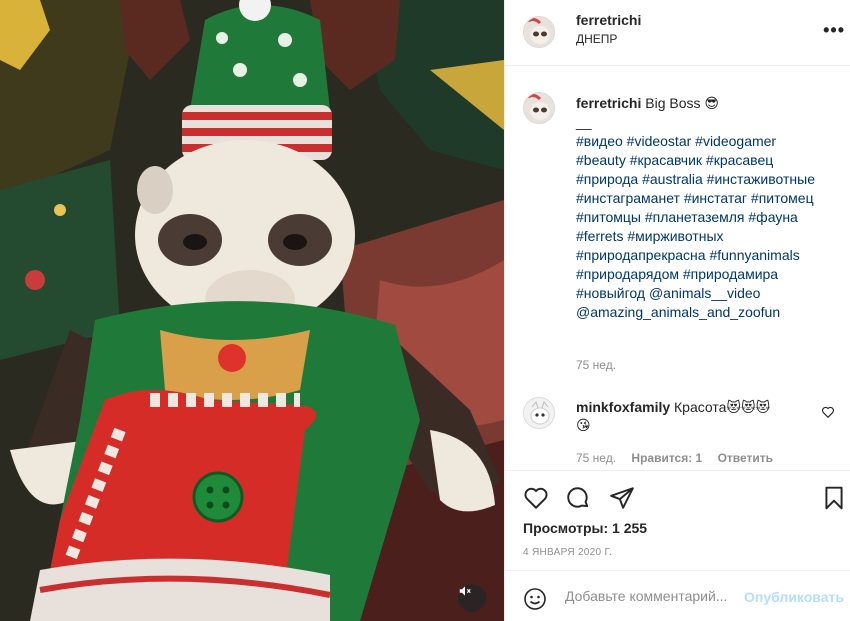 Image resolution: width=850 pixels, height=621 pixels. What do you see at coordinates (666, 458) in the screenshot?
I see `comment-likes: Нравится: 1` at bounding box center [666, 458].